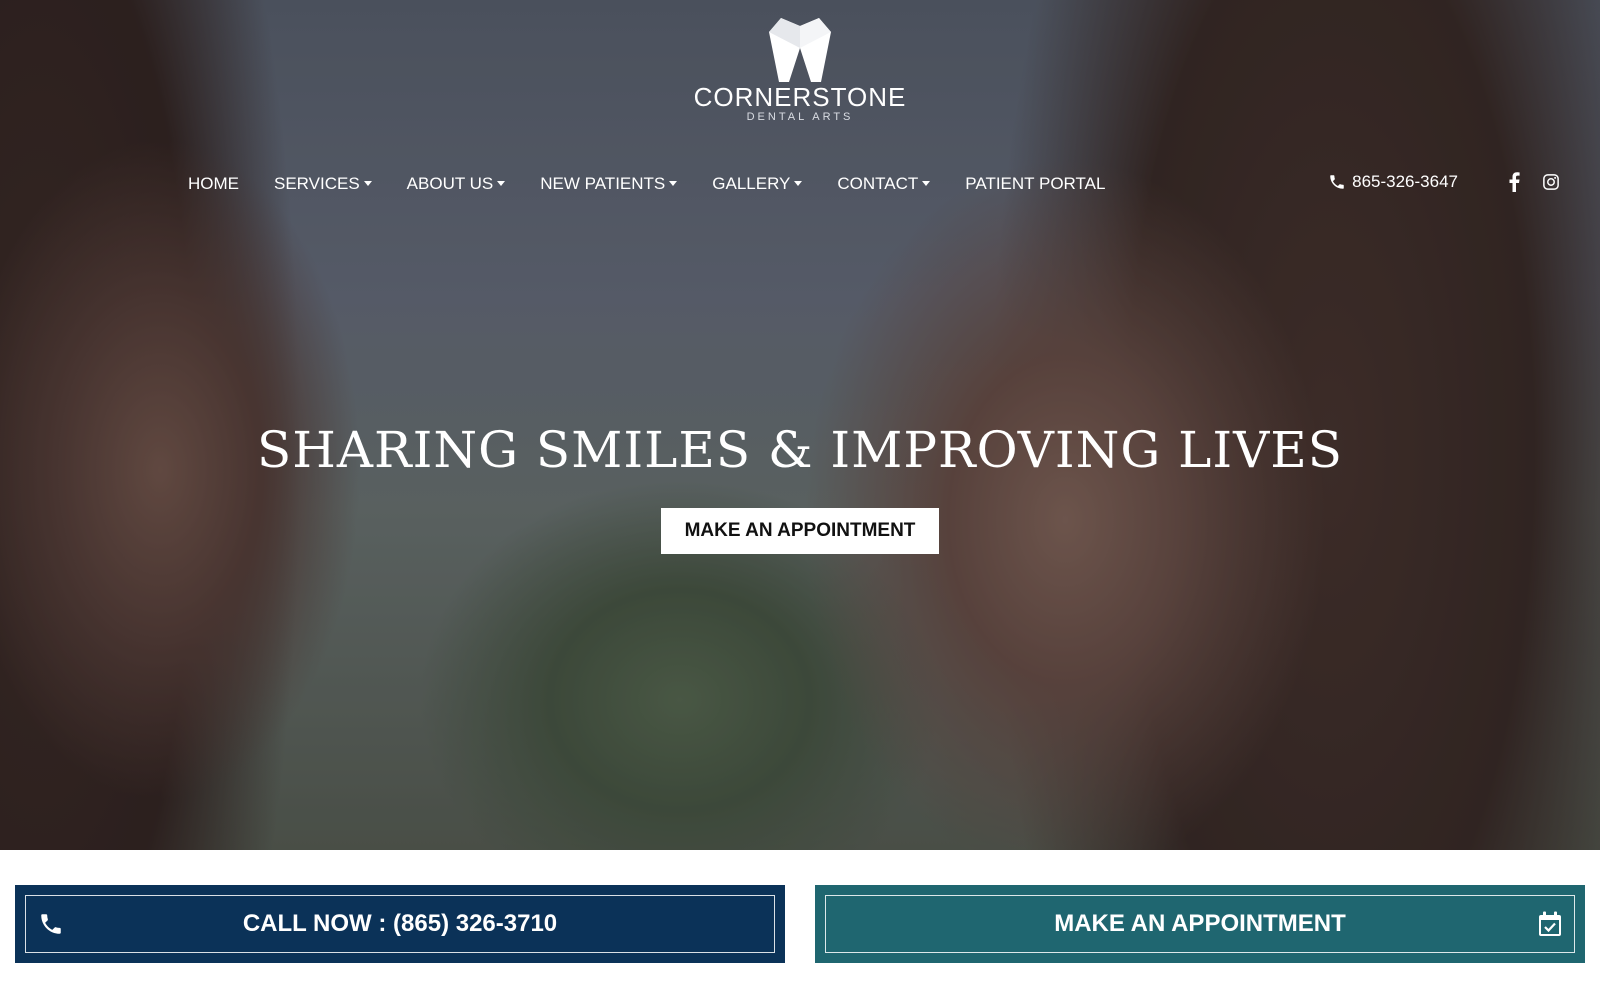  I want to click on site-logo: CORNERSTONE DENTAL ARTS, so click(800, 71).